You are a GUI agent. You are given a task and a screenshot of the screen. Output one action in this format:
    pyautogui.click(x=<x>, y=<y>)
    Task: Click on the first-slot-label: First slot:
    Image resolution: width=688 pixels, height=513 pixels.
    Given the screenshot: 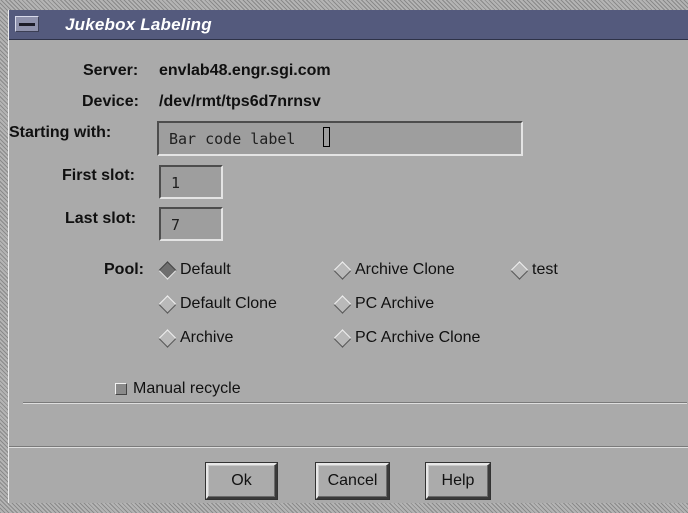 What is the action you would take?
    pyautogui.click(x=98, y=175)
    